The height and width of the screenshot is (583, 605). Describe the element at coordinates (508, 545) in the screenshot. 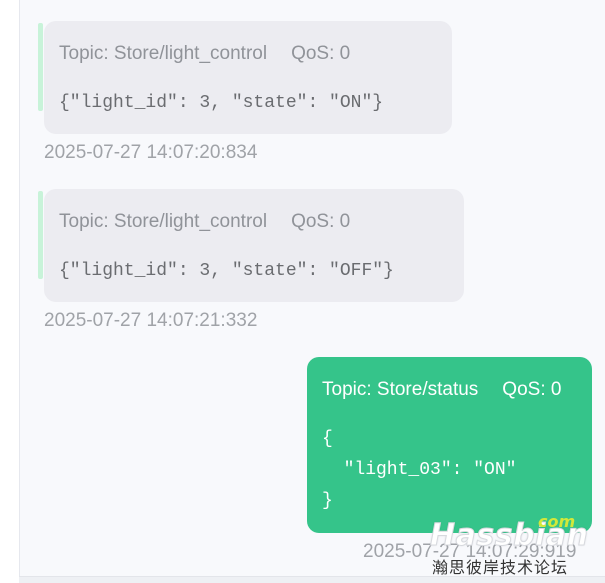

I see `forum-watermark: Hassbian com 瀚思彼岸技术论坛` at that location.